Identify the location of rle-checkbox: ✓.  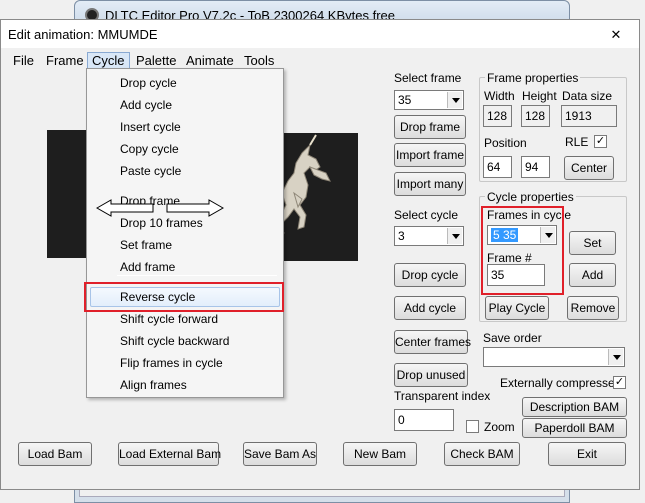
(600, 141).